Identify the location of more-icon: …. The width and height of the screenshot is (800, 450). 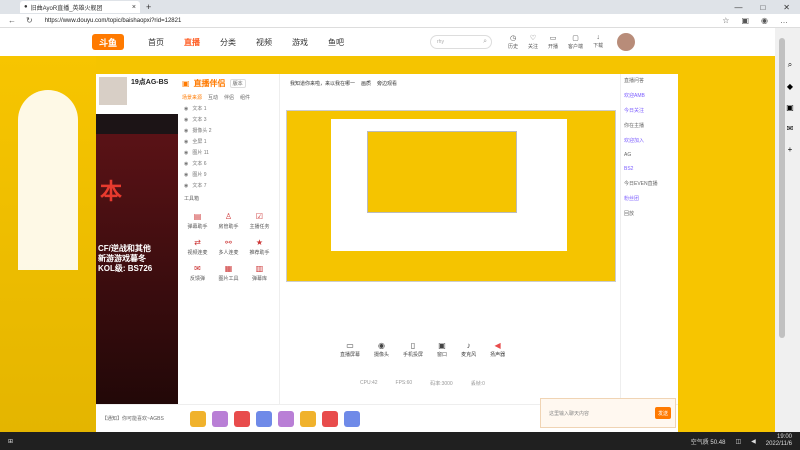
(784, 20).